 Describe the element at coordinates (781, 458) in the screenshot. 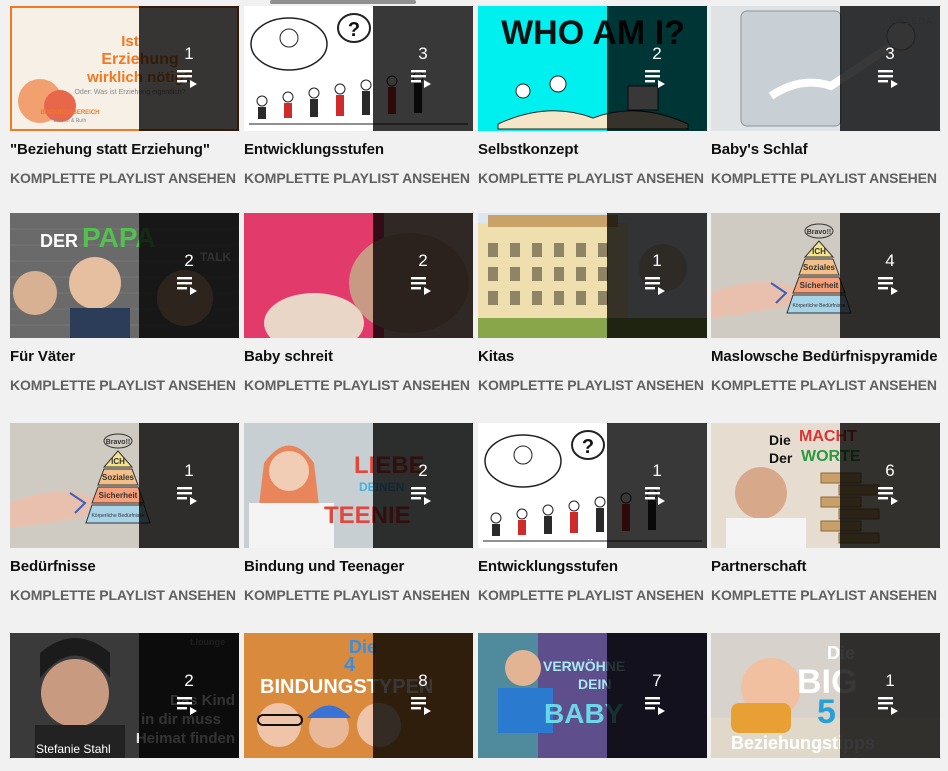

I see `thumbnail-text: Der` at that location.